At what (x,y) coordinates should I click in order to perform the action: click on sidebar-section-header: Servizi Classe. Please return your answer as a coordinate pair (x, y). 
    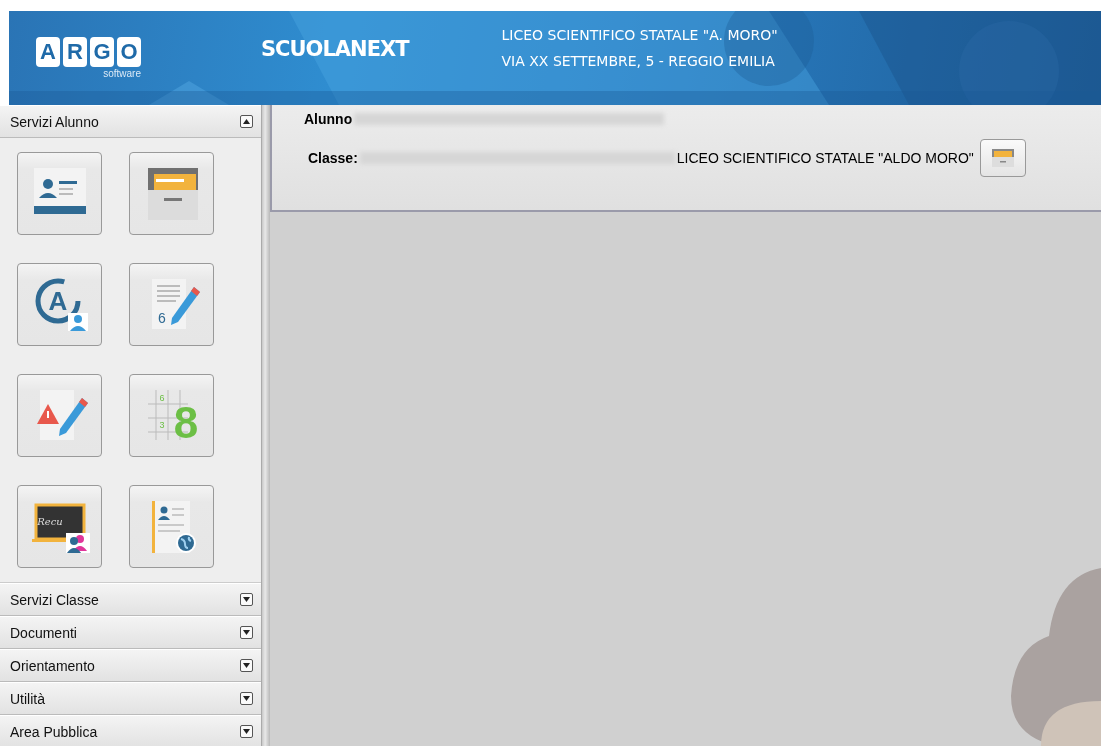
    Looking at the image, I should click on (130, 599).